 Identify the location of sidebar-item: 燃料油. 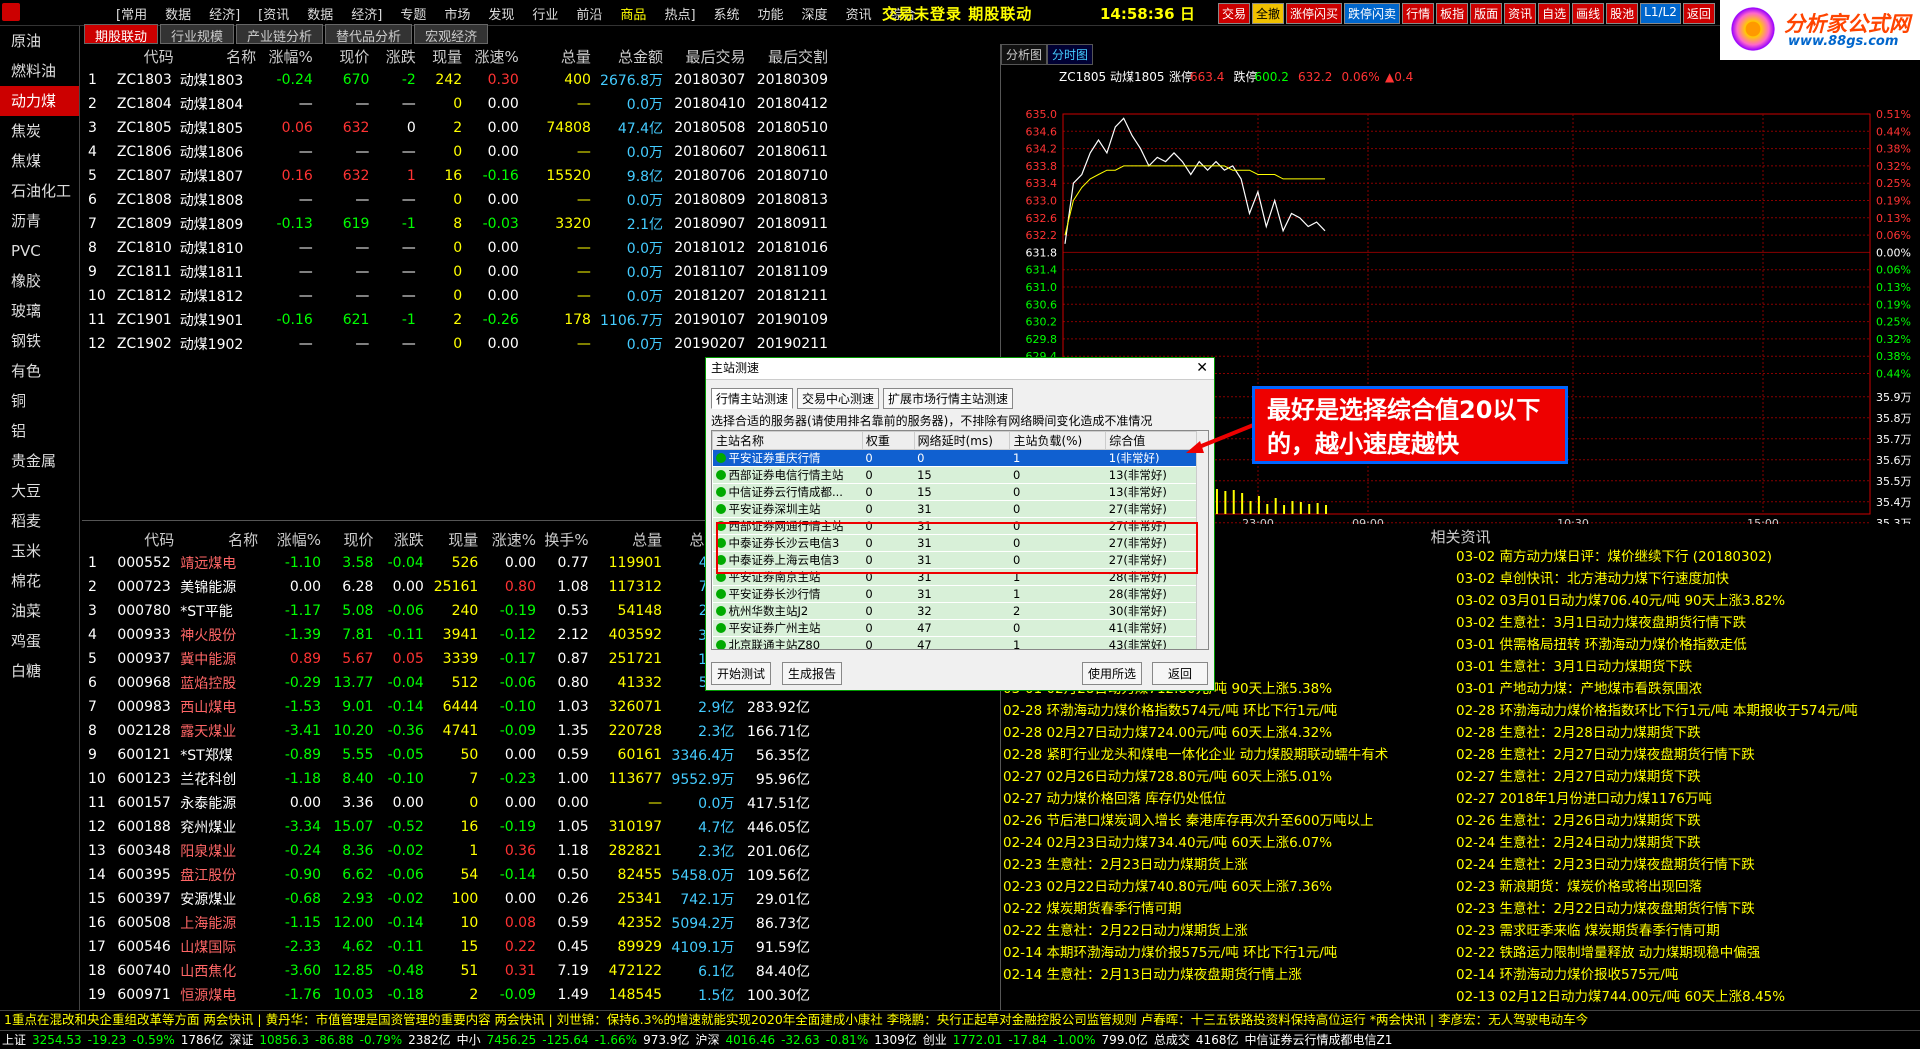
(39, 71).